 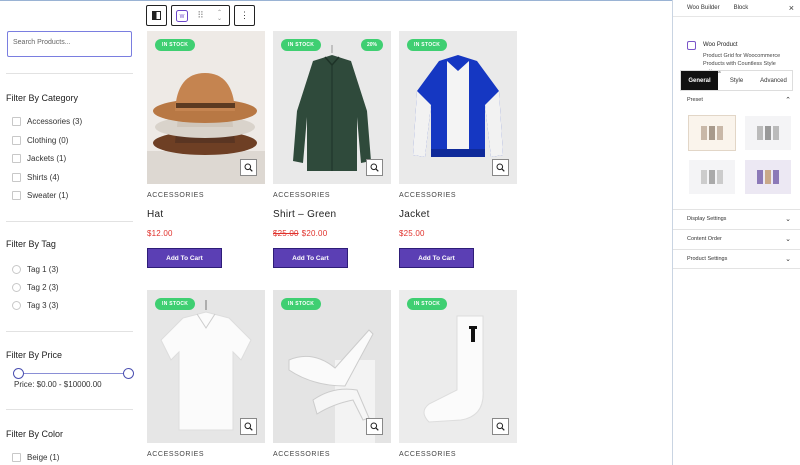 I want to click on tag-option: Tag 2 (3), so click(x=35, y=287).